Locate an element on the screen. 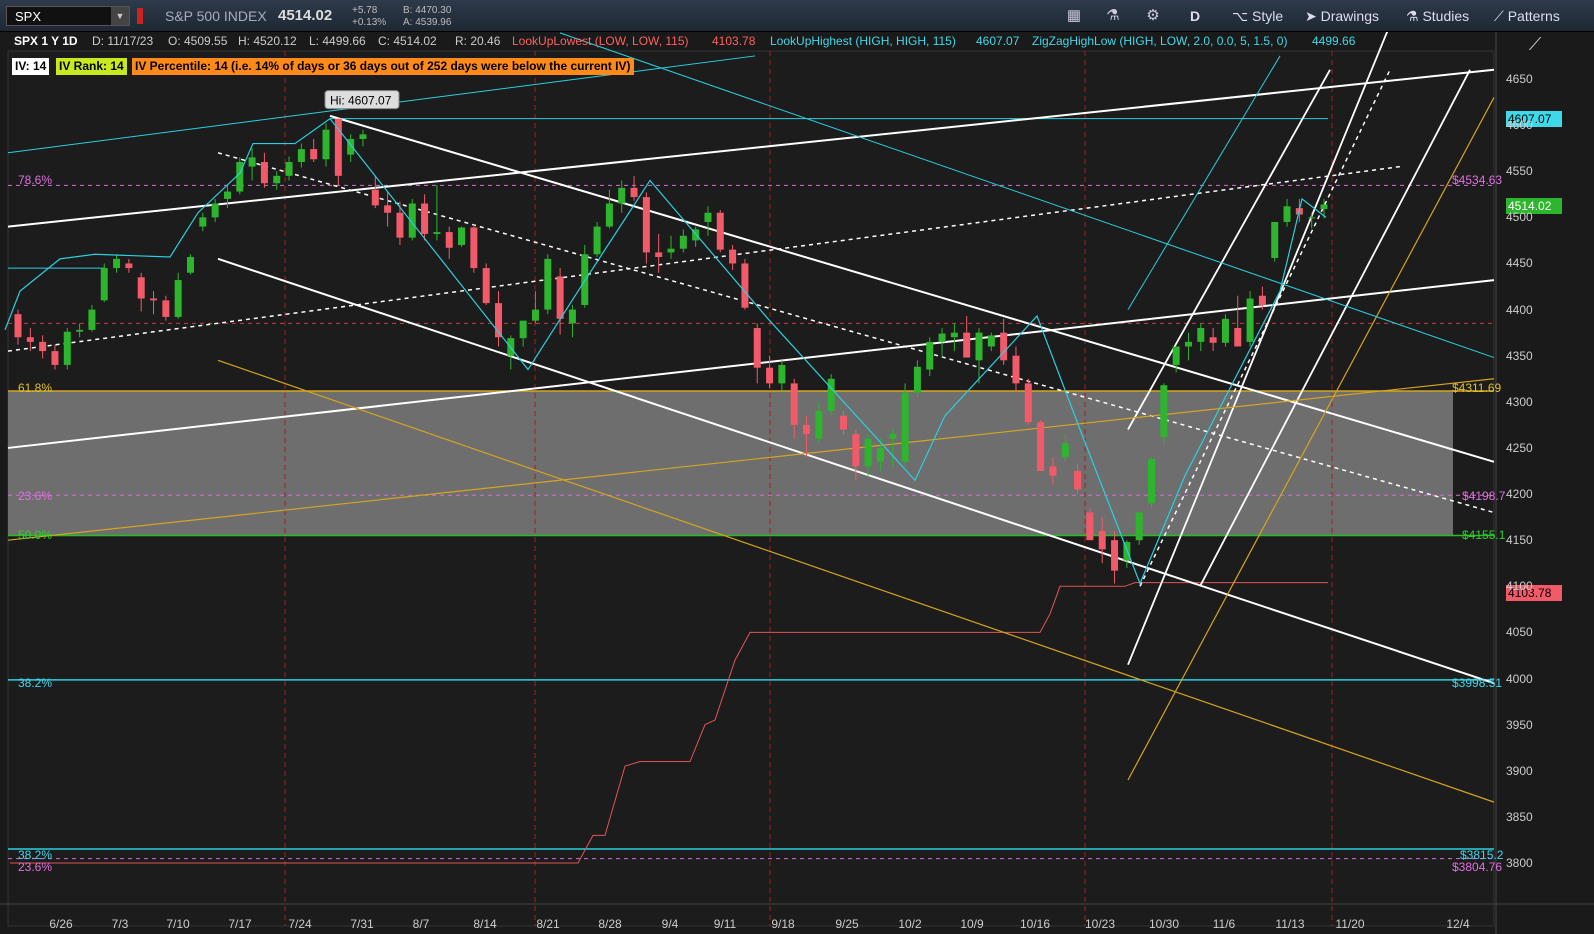 The height and width of the screenshot is (934, 1594). fib-500-label: 50.0% is located at coordinates (35, 535).